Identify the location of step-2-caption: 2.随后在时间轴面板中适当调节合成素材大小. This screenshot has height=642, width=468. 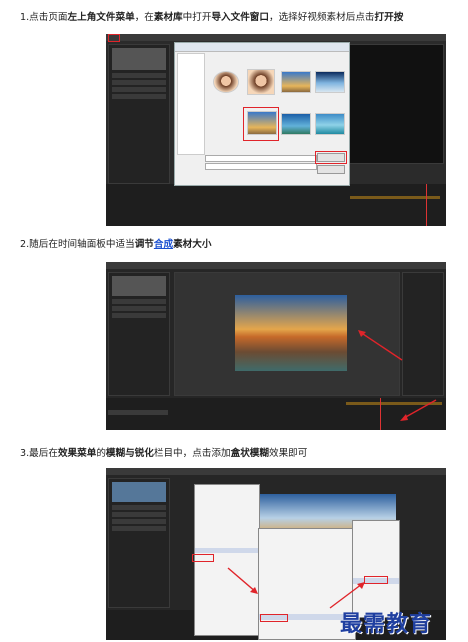
(240, 245).